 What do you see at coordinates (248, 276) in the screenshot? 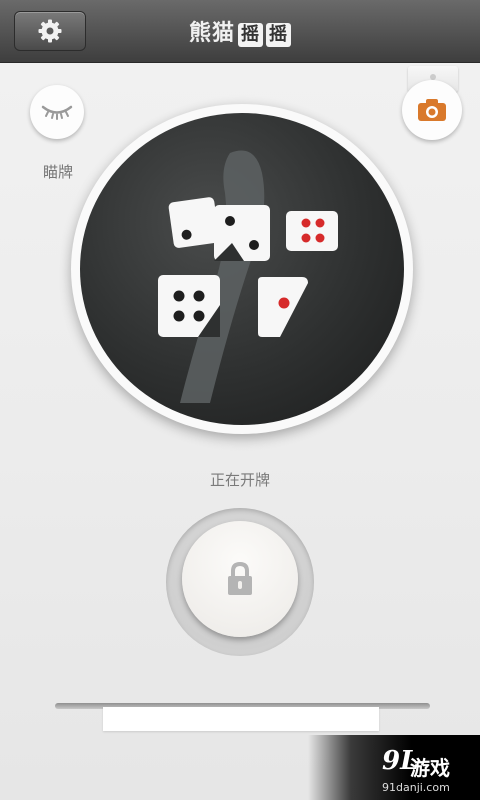
I see `dice-illustration` at bounding box center [248, 276].